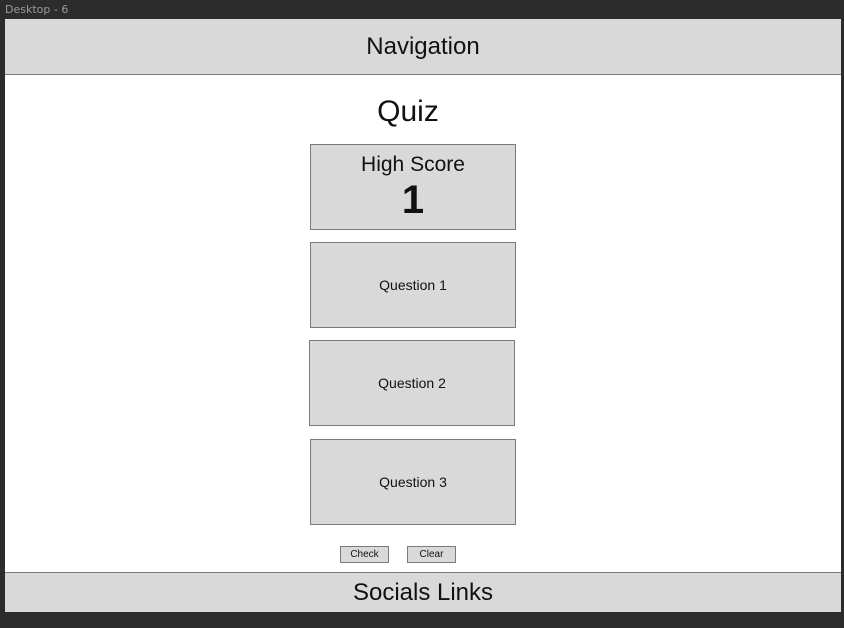 This screenshot has height=628, width=844. I want to click on socials-label: Socials Links, so click(423, 592).